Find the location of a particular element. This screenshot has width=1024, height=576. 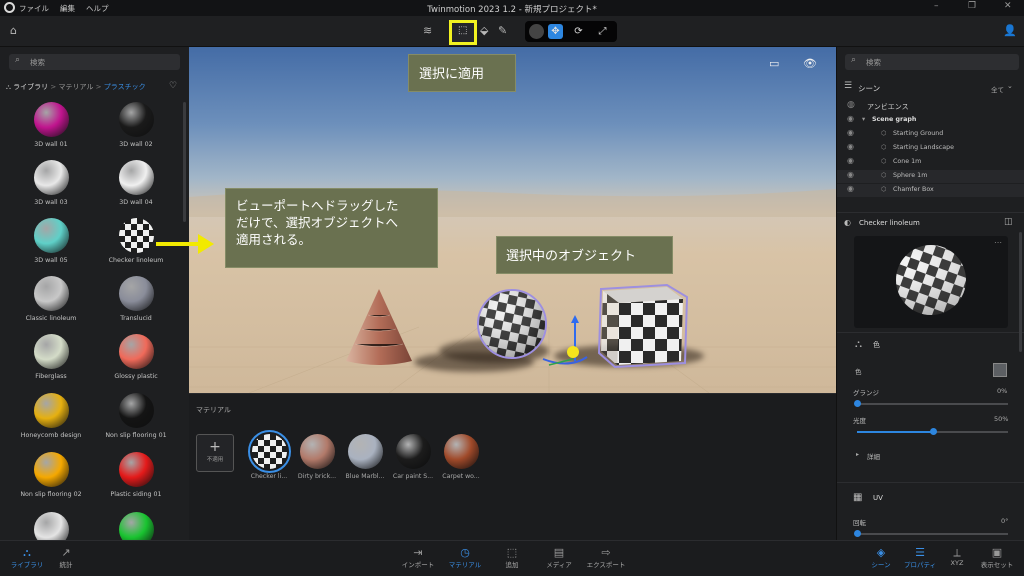

apply-to-selection-button: ⬚ is located at coordinates (463, 32).